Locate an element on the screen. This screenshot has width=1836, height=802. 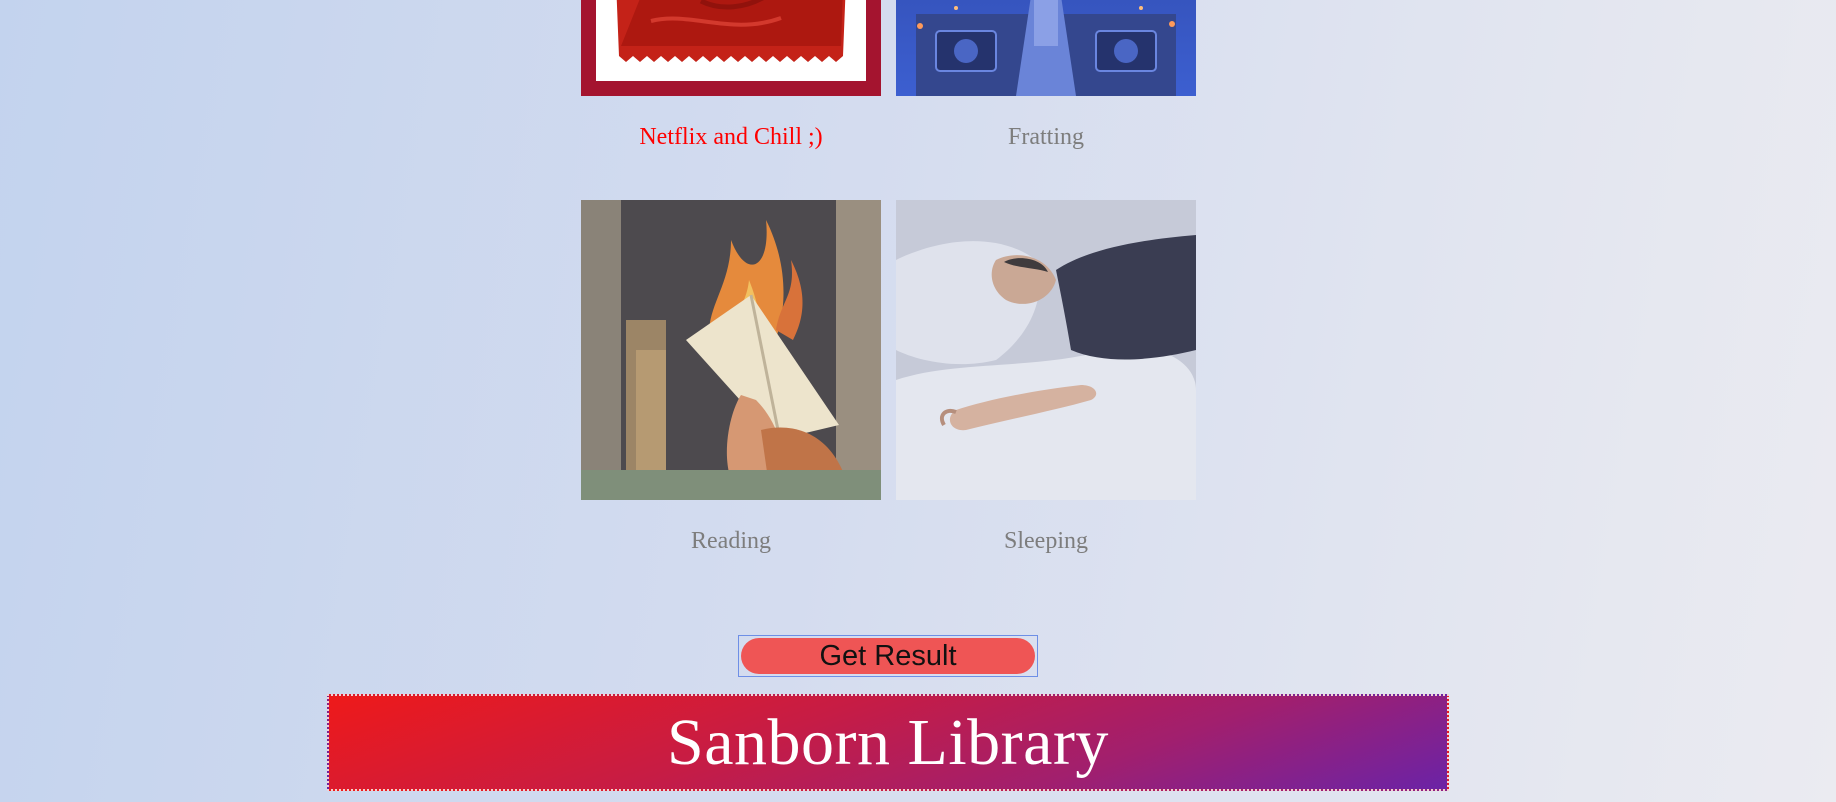
option-fratting-image is located at coordinates (1046, 48).